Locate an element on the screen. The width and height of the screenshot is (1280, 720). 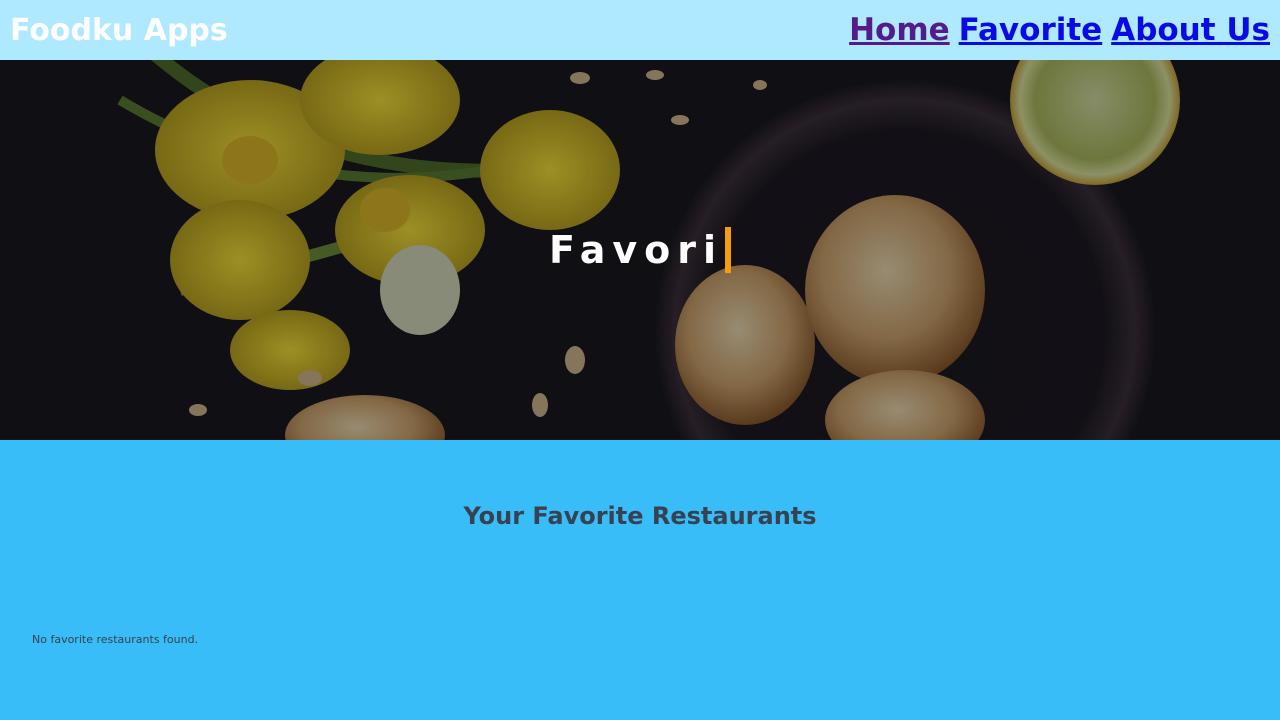
section-title: Your Favorite Restaurants is located at coordinates (640, 516).